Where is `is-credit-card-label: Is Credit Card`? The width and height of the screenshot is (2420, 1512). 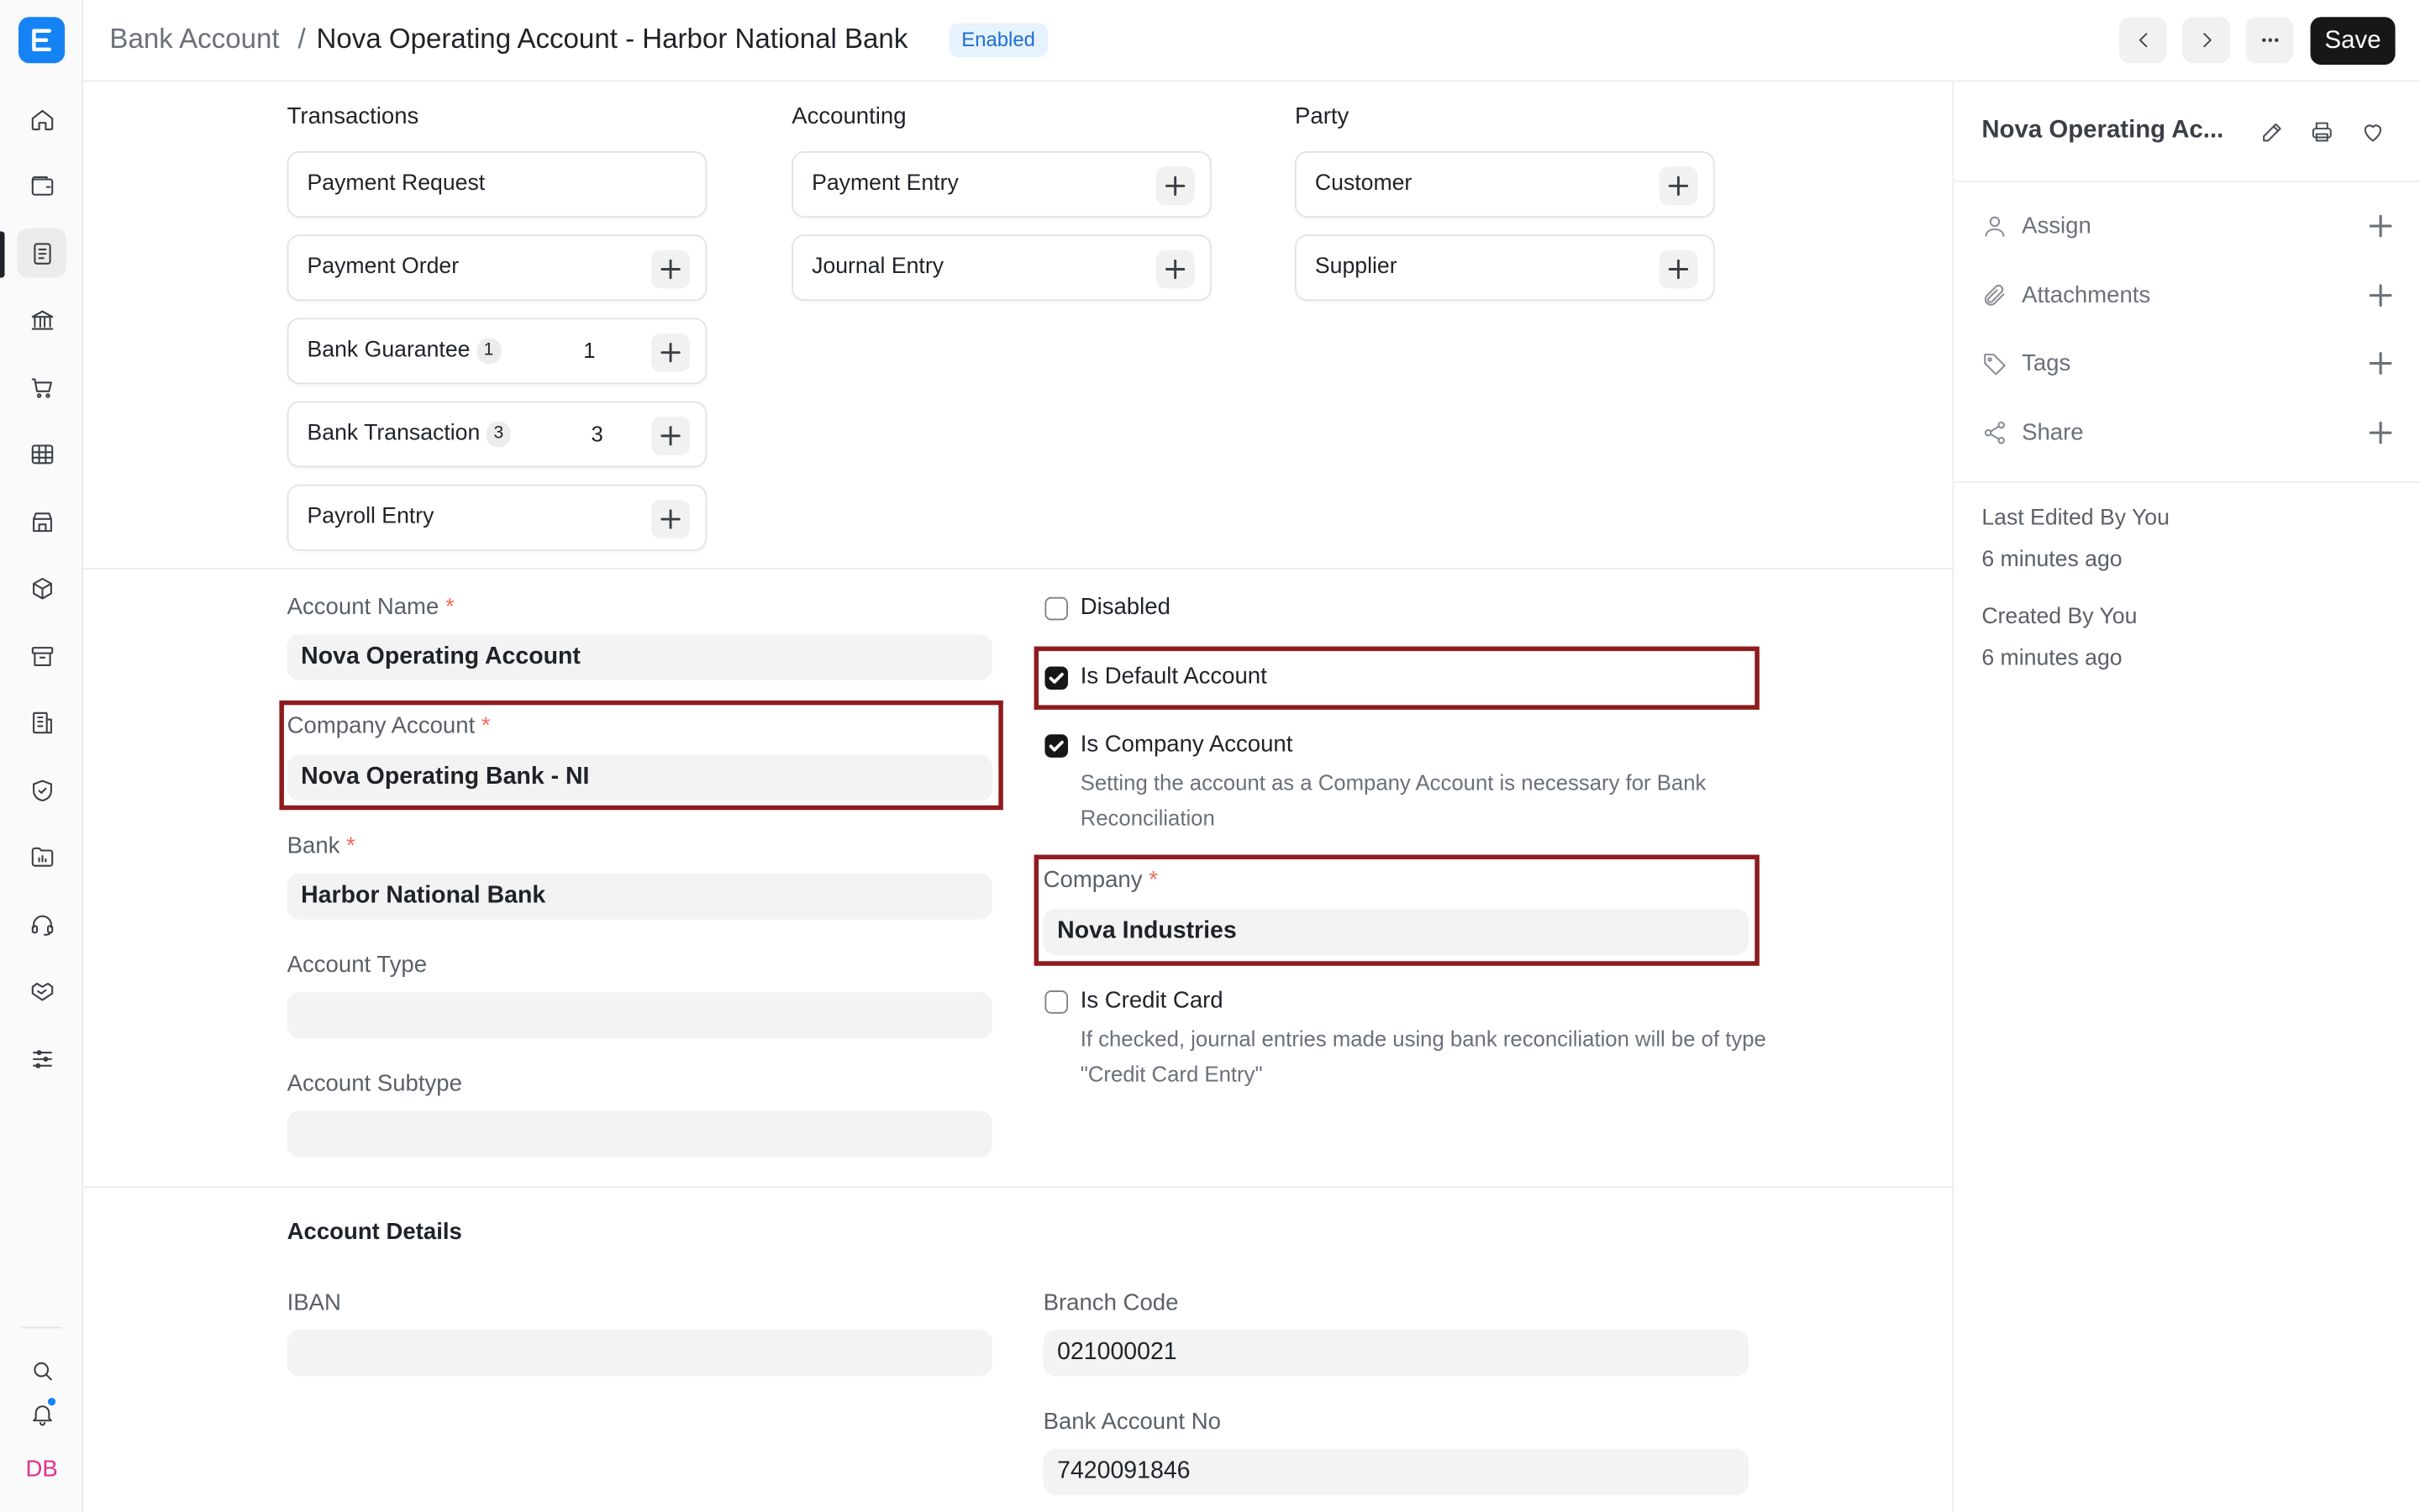 is-credit-card-label: Is Credit Card is located at coordinates (1151, 1000).